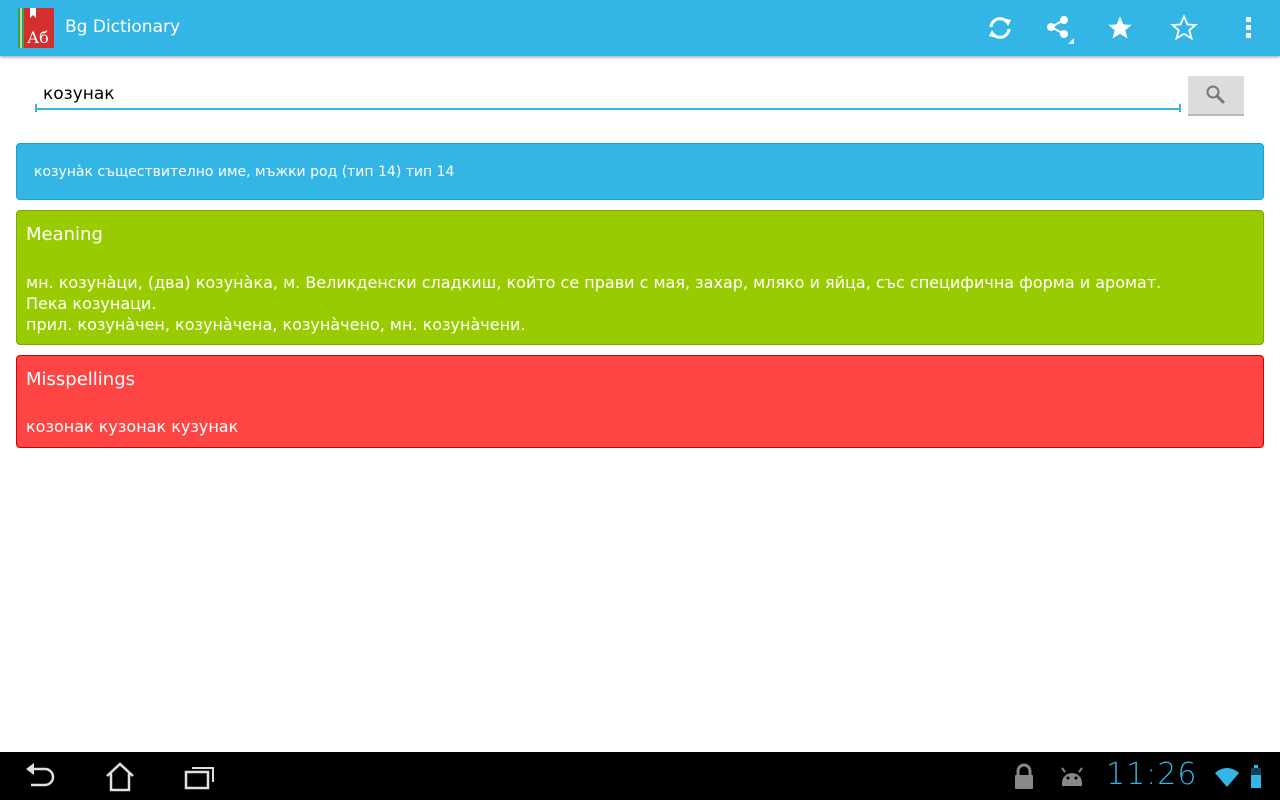 The width and height of the screenshot is (1280, 800). I want to click on search-button, so click(1216, 96).